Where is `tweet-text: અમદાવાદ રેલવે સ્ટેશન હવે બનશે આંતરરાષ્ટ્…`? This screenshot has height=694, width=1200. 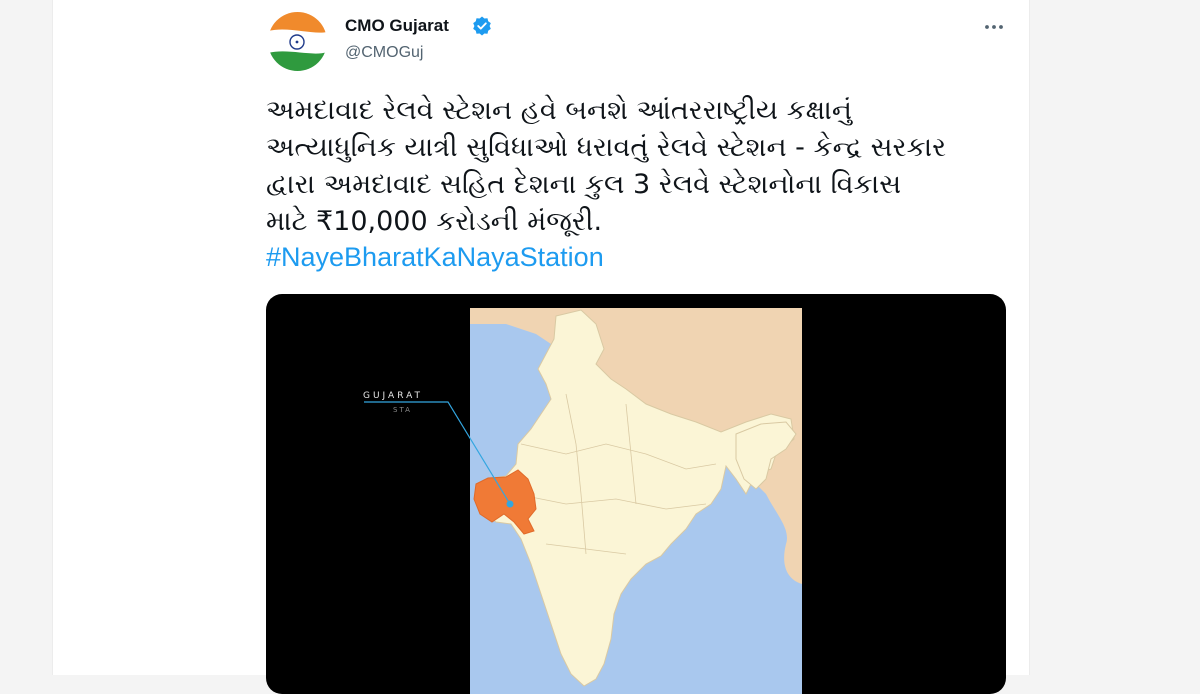
tweet-text: અમદાવાદ રેલવે સ્ટેશન હવે બનશે આંતરરાષ્ટ્… is located at coordinates (606, 166).